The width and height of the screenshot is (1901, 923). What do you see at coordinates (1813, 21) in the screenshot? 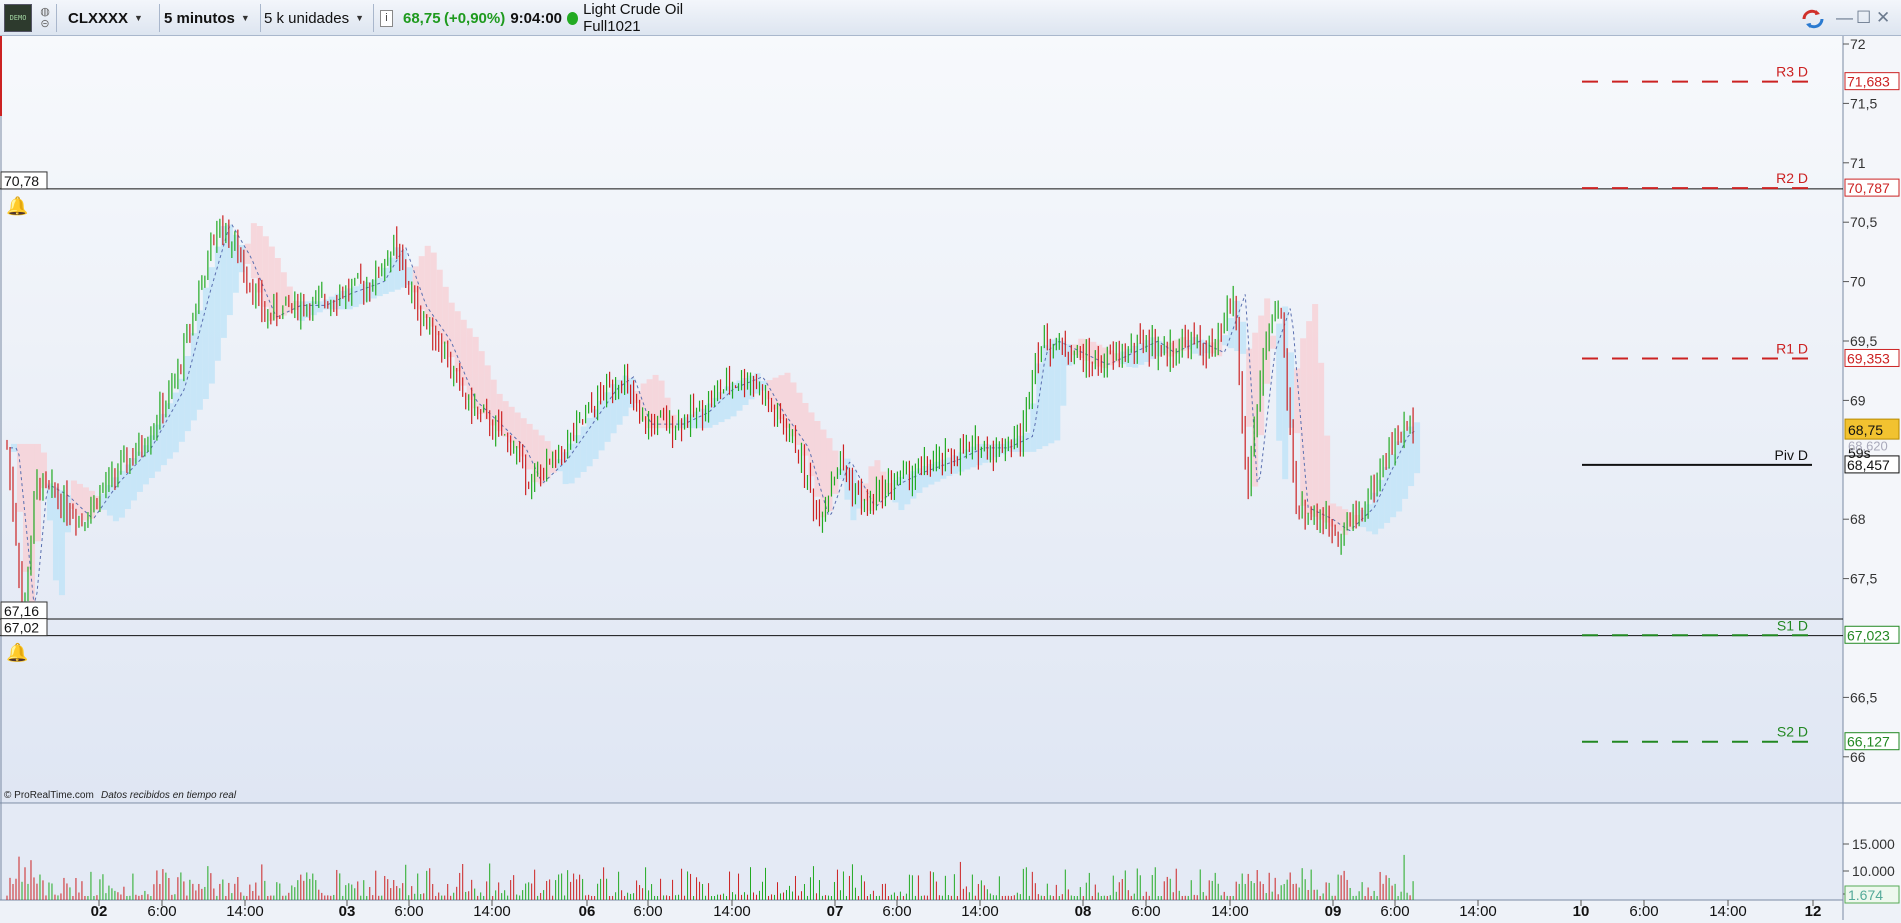
I see `sync-icon` at bounding box center [1813, 21].